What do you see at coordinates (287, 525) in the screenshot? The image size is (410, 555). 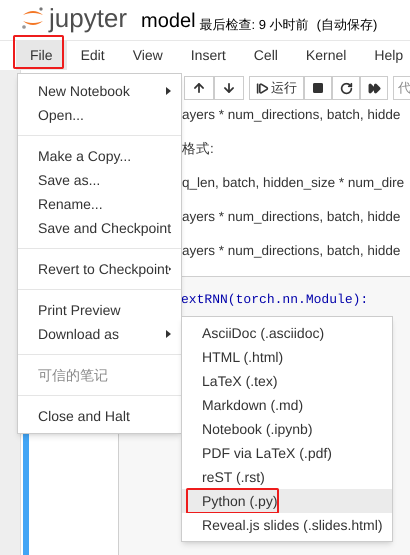 I see `download-option: Reveal.js slides (.slides.html)` at bounding box center [287, 525].